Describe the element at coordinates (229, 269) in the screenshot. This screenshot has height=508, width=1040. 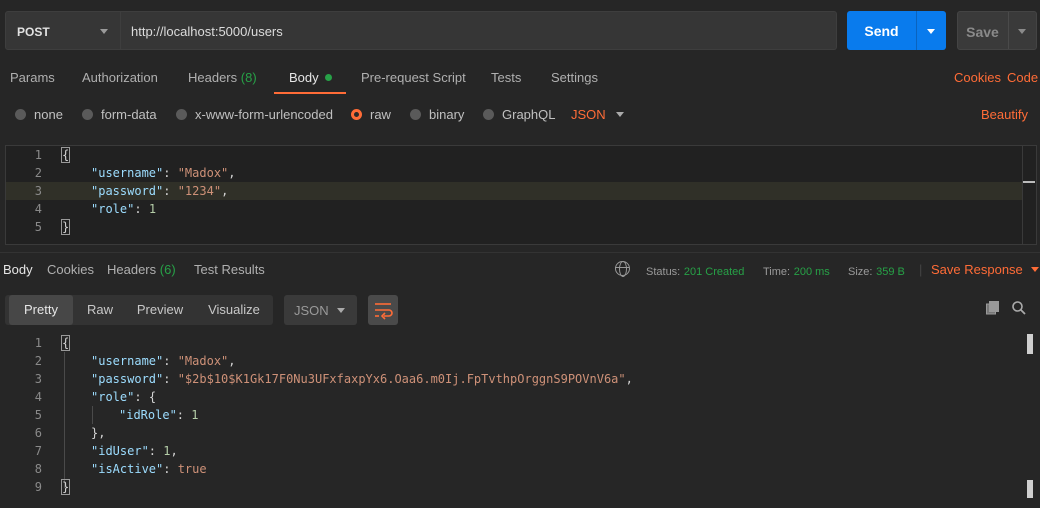
I see `resp-tab-test-results: Test Results` at that location.